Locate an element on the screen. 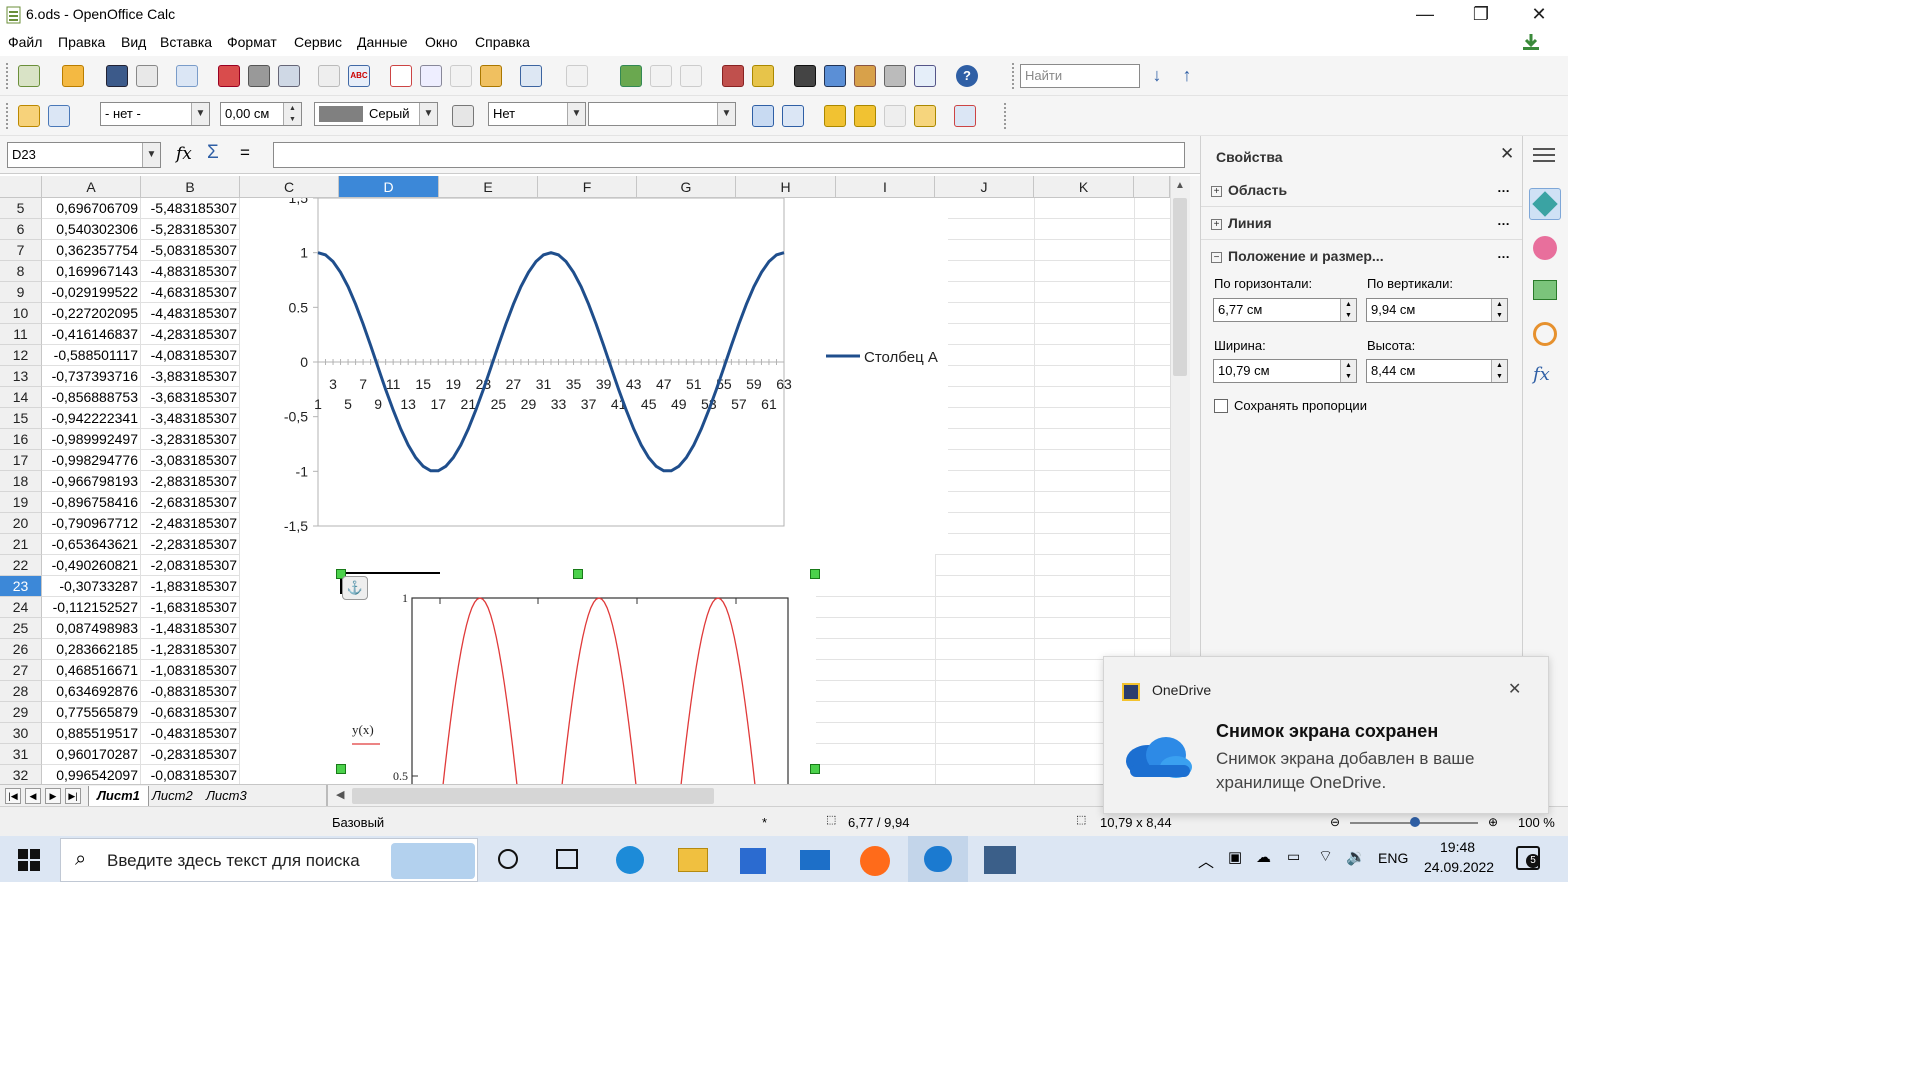  zoom-slider-thumb is located at coordinates (1415, 822).